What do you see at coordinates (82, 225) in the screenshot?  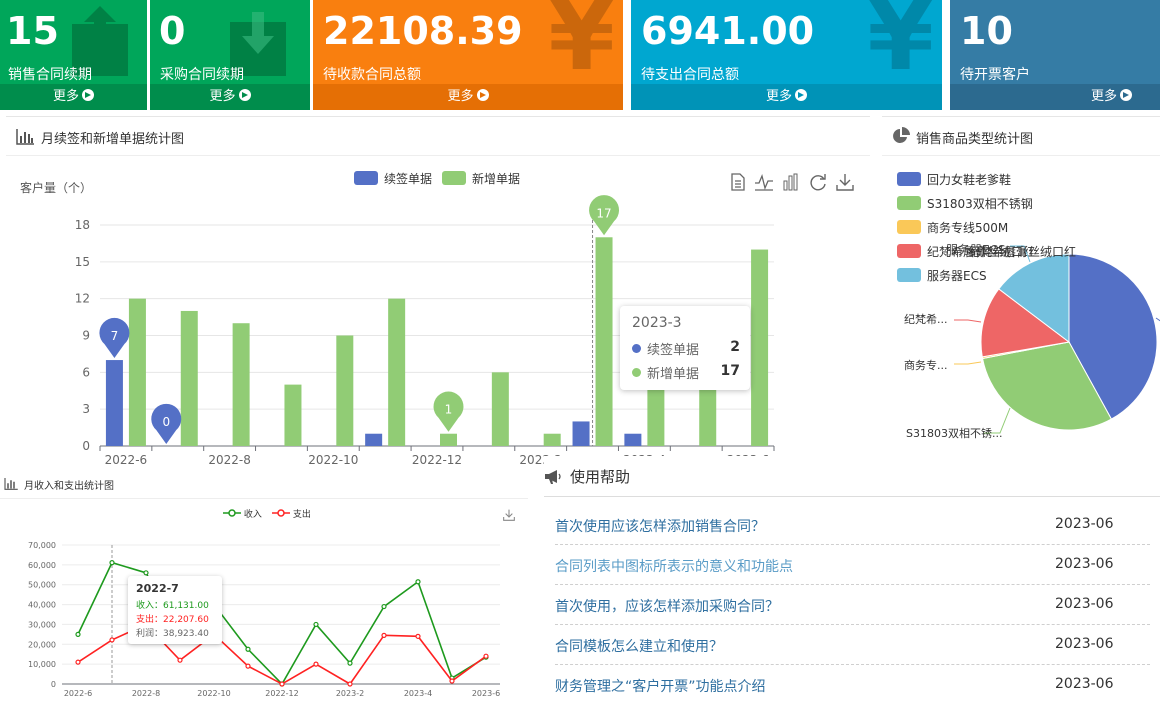 I see `y-tick-label: 18` at bounding box center [82, 225].